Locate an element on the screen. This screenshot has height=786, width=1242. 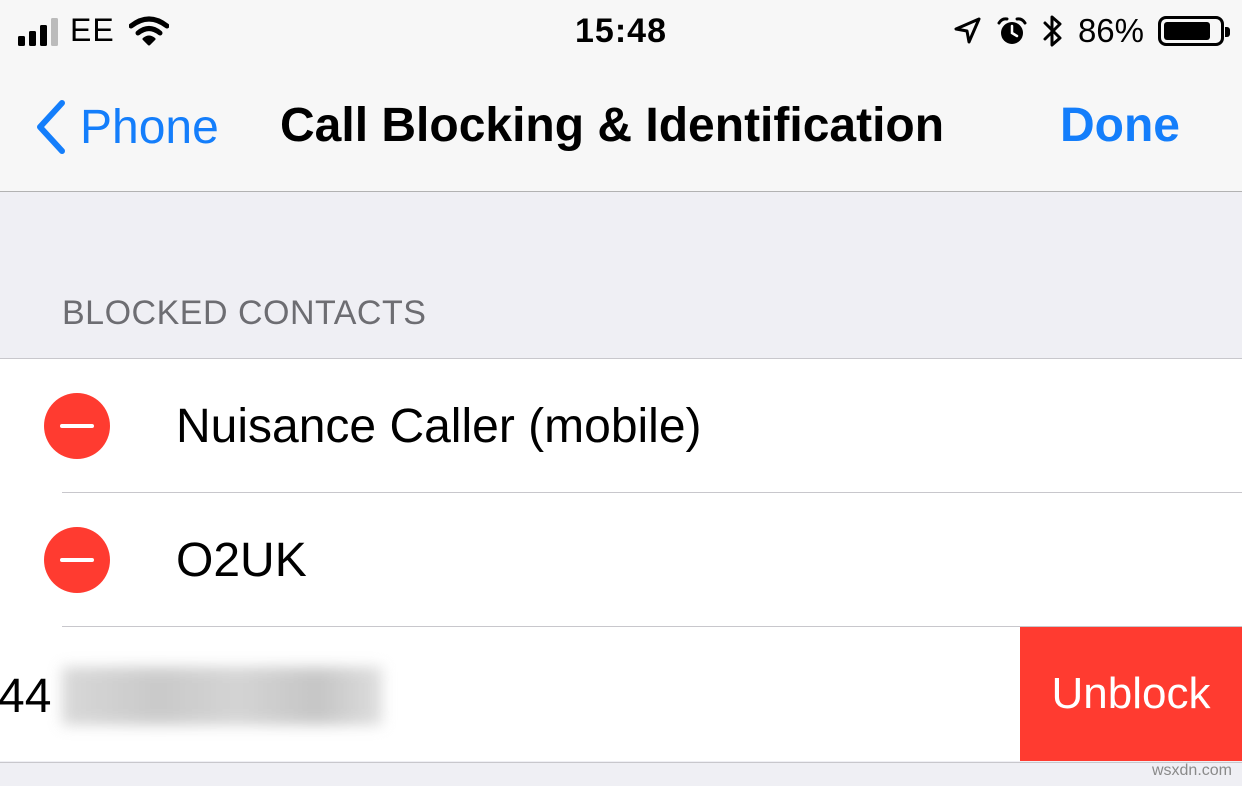
status-bar: EE 15:48 86% is located at coordinates (621, 32).